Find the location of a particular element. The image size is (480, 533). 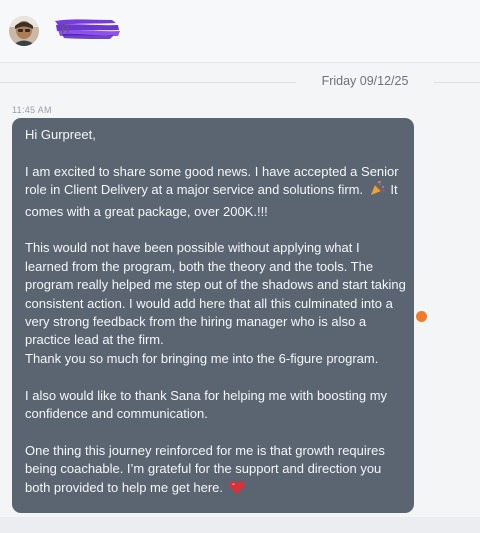

date-divider: Friday 09/12/25 is located at coordinates (240, 83).